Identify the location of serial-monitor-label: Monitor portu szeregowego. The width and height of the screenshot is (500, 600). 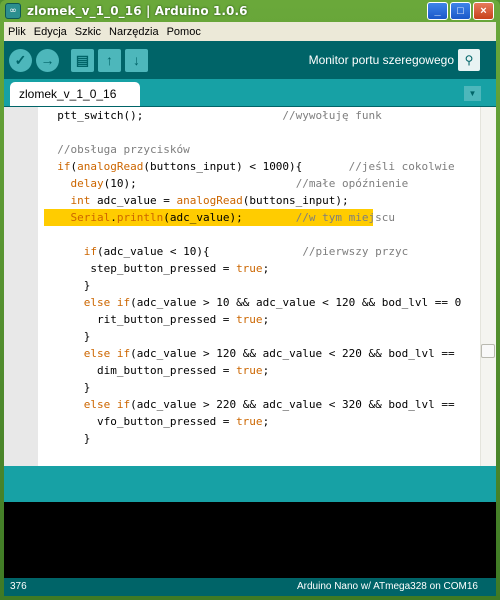
(381, 60).